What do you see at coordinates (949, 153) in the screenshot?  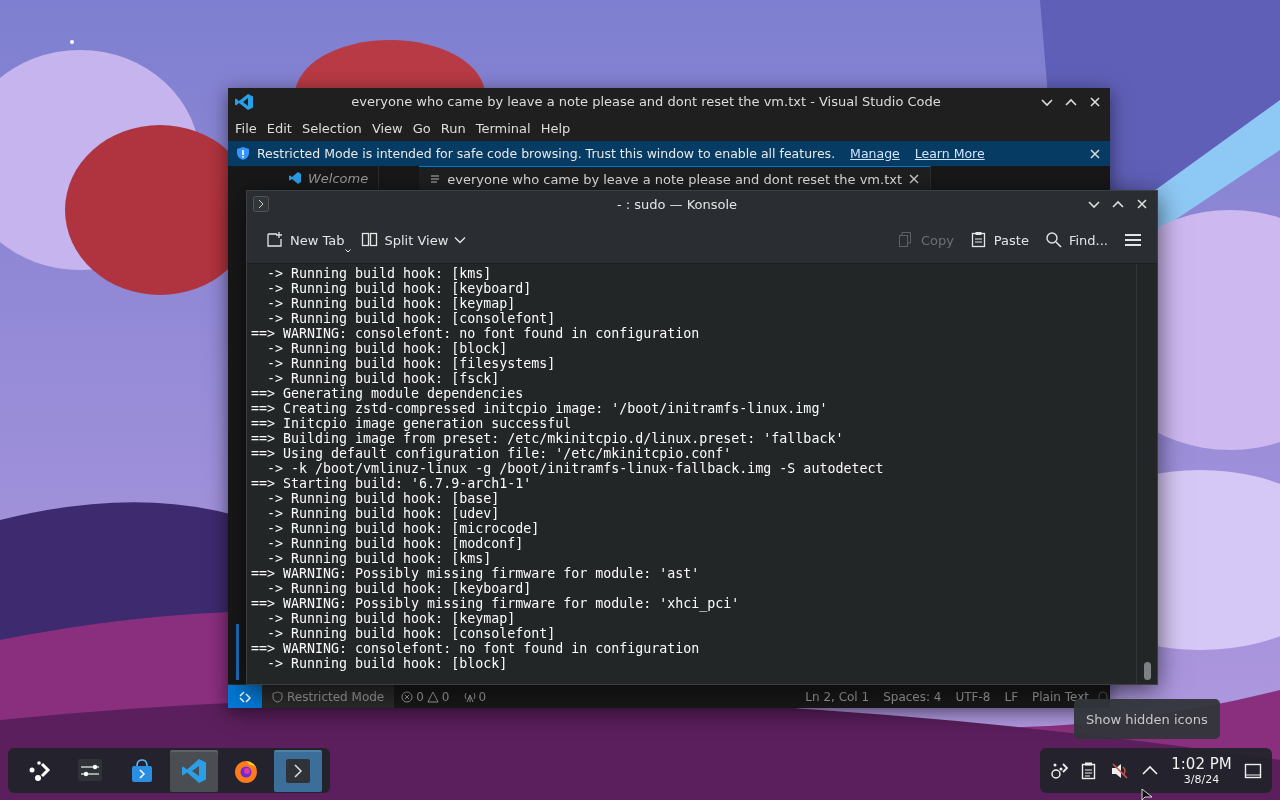 I see `banner-link: Learn More` at bounding box center [949, 153].